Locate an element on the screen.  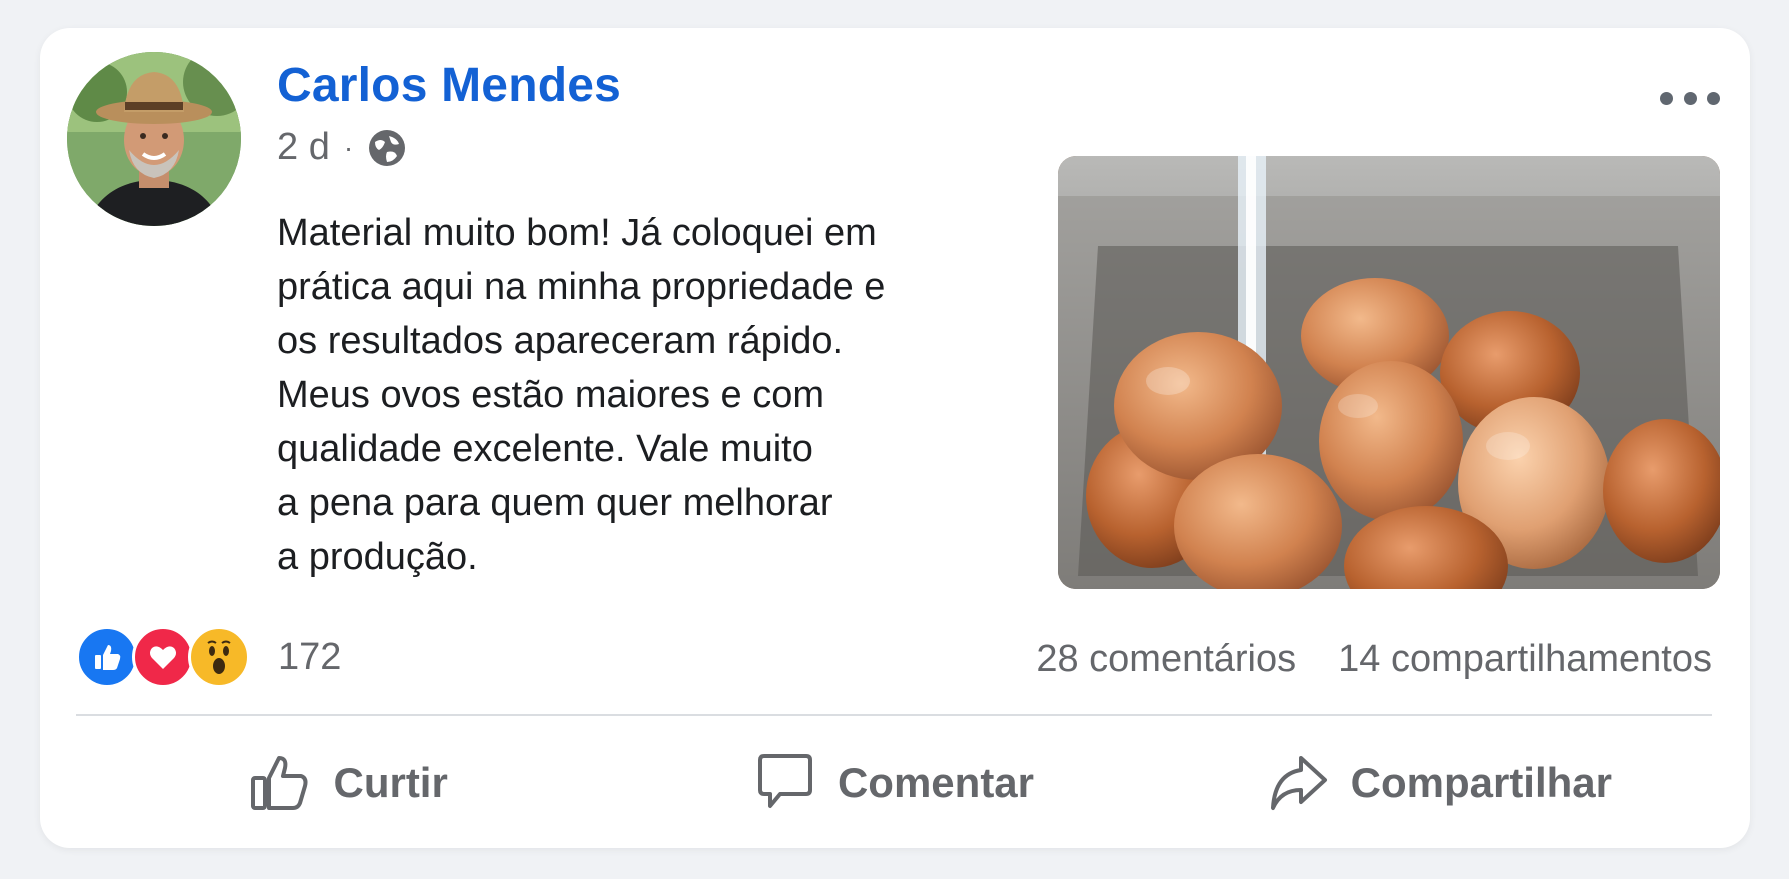
post-time: 2 d is located at coordinates (303, 147).